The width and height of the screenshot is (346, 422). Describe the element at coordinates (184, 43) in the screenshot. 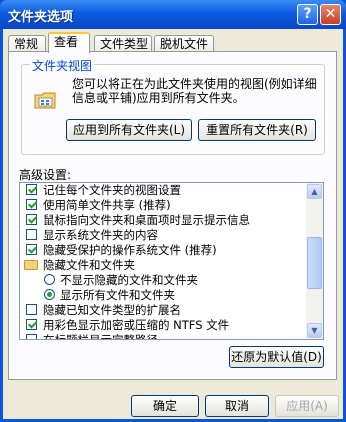

I see `tab-offline-files: 脱机文件` at that location.